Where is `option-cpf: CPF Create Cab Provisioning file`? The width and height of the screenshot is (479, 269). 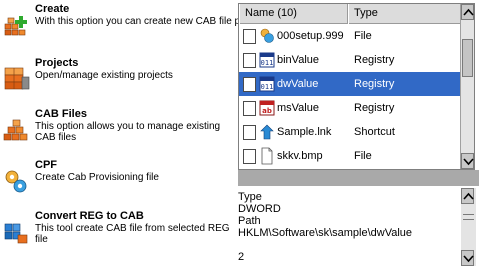
option-cpf: CPF Create Cab Provisioning file is located at coordinates (119, 185).